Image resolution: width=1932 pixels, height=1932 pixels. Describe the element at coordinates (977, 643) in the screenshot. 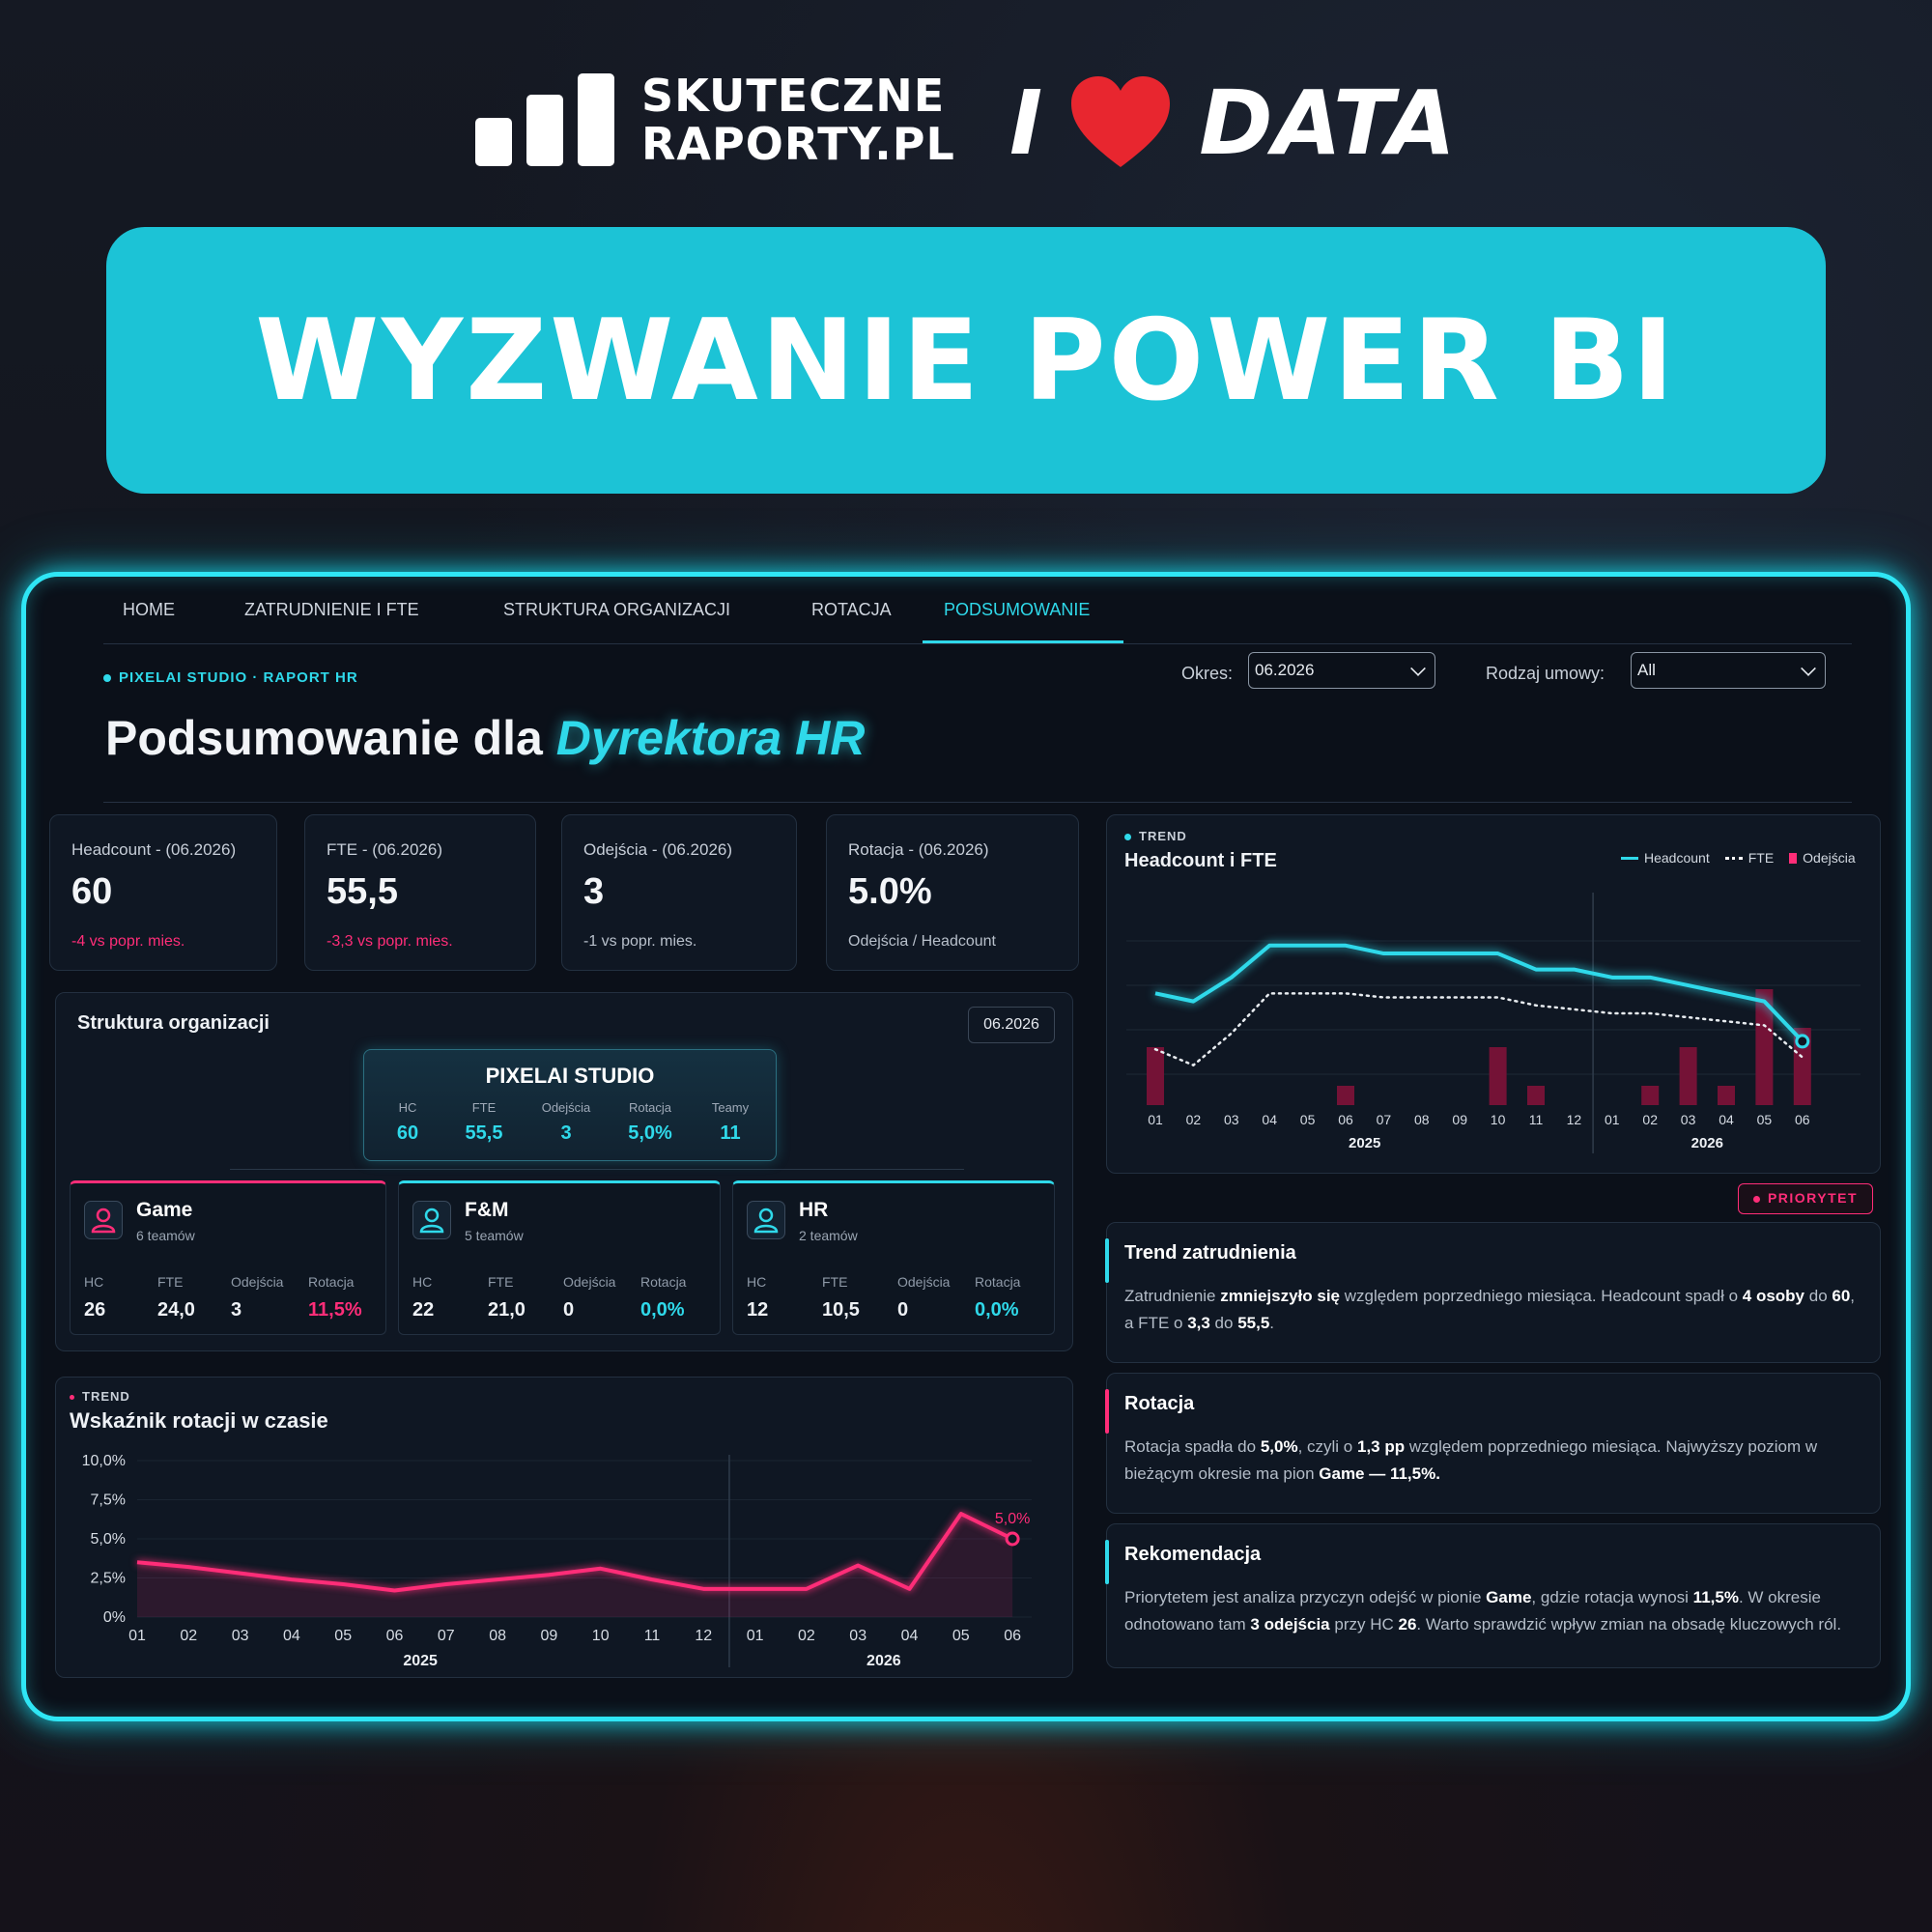

I see `nav-divider` at that location.